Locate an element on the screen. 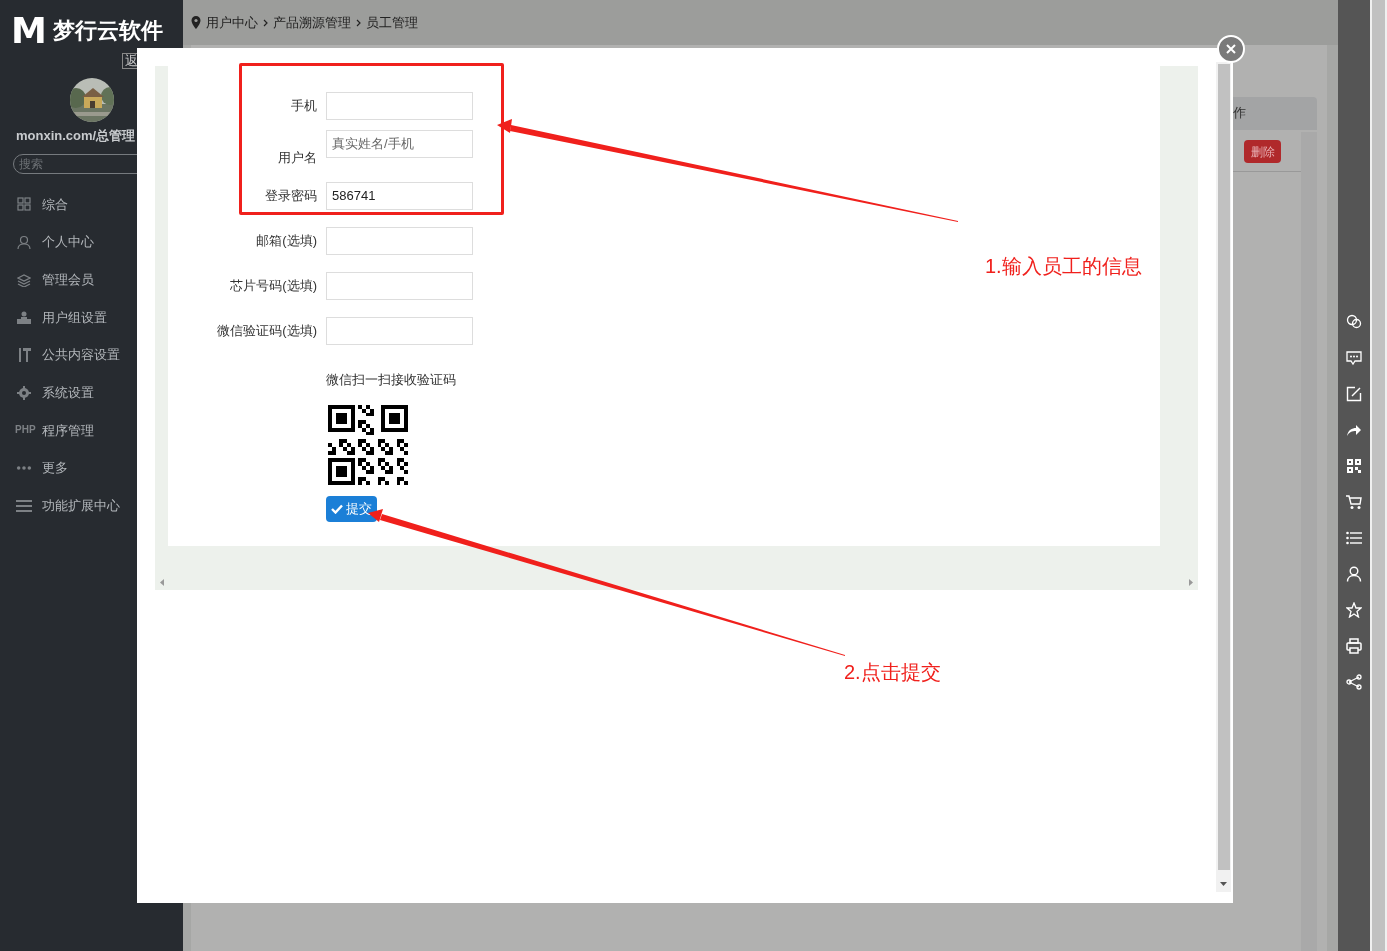 This screenshot has height=951, width=1387. annotation: 2.点击提交 is located at coordinates (892, 672).